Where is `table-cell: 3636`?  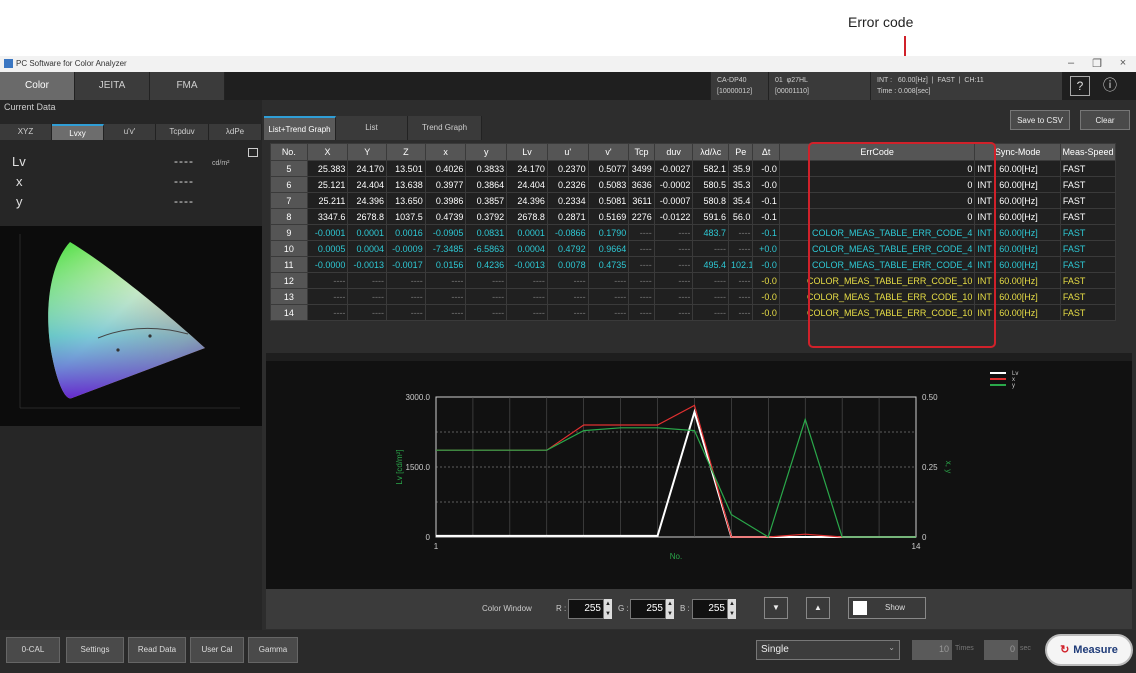 table-cell: 3636 is located at coordinates (641, 184).